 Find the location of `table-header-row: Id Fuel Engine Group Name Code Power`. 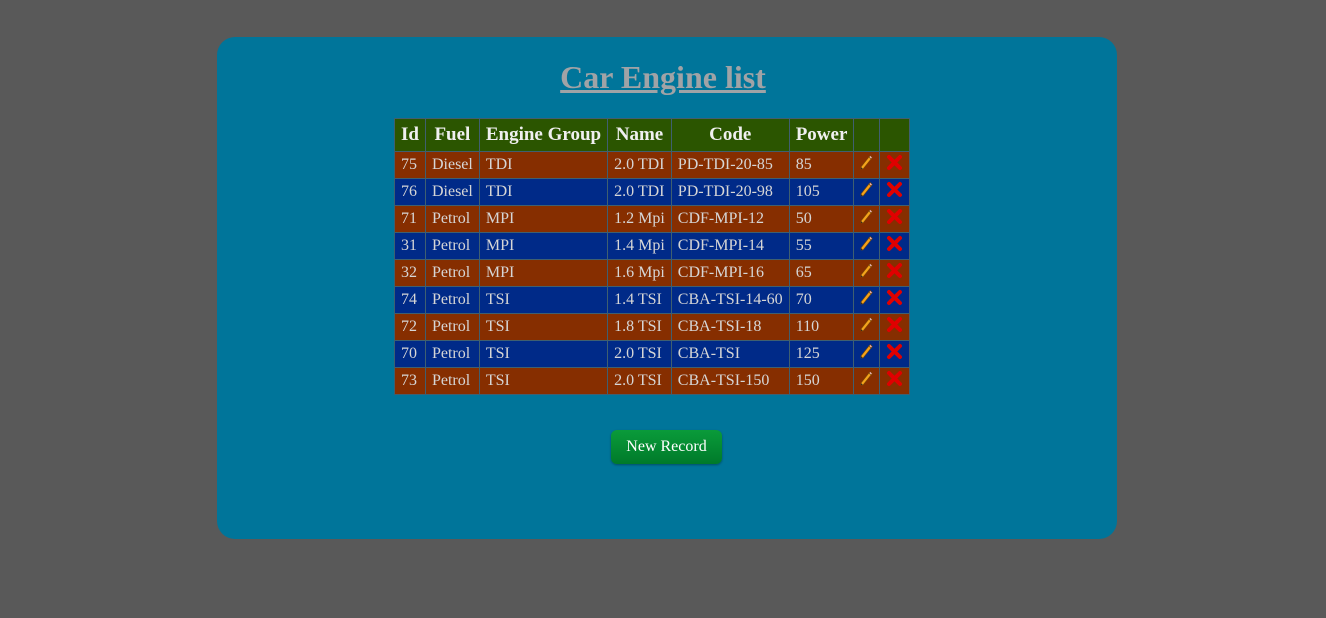

table-header-row: Id Fuel Engine Group Name Code Power is located at coordinates (652, 135).